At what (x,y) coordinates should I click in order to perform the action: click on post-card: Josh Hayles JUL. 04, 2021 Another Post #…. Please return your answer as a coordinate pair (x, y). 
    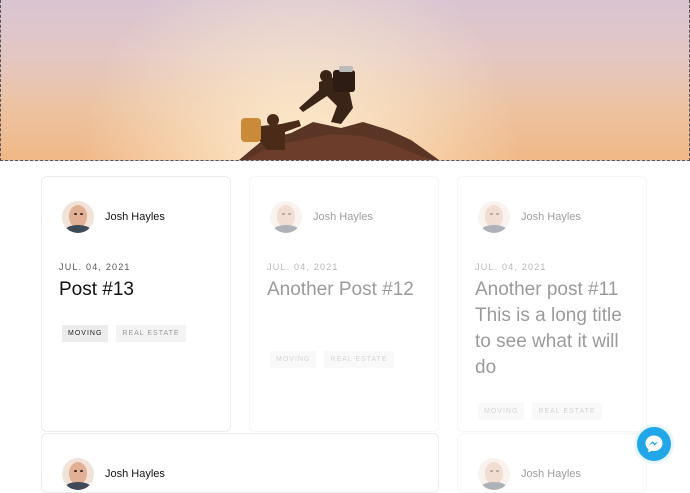
    Looking at the image, I should click on (344, 304).